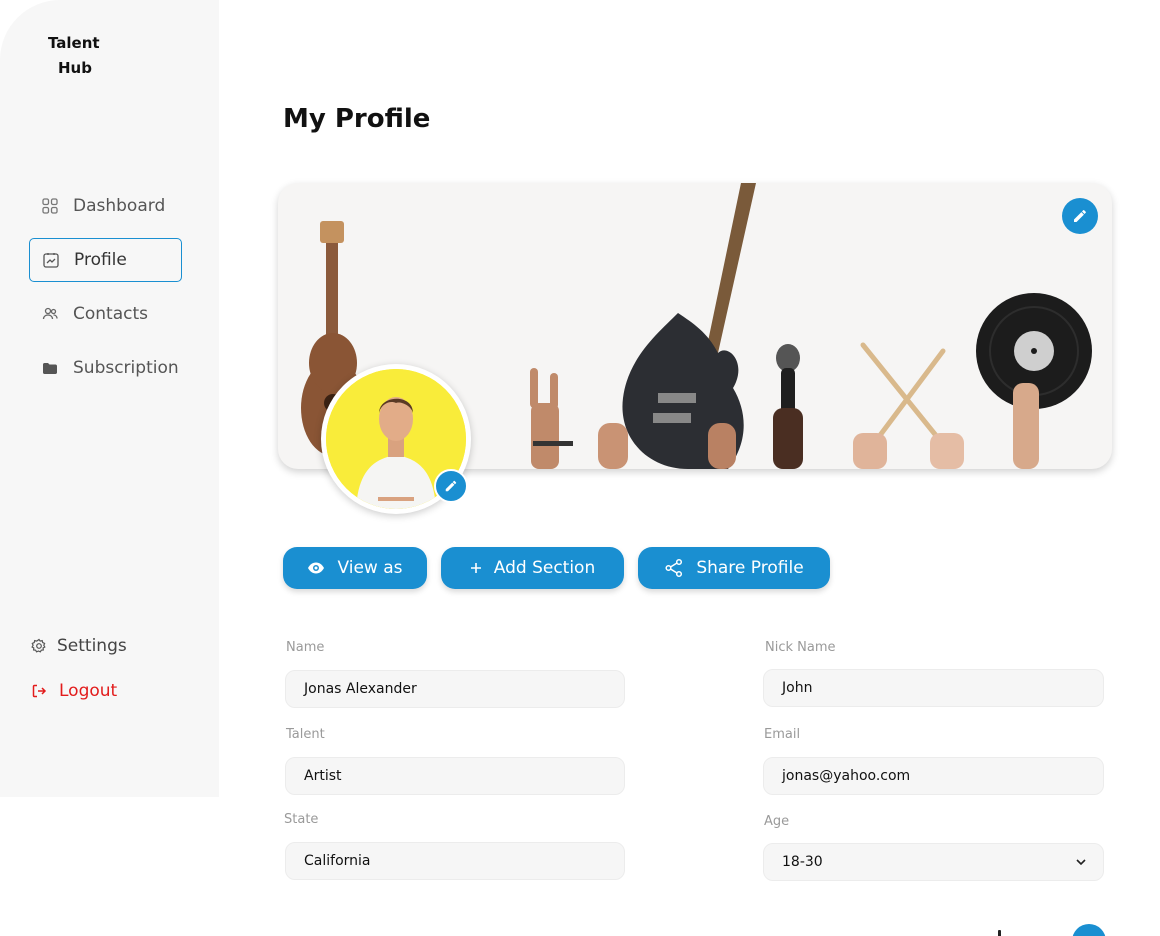 The height and width of the screenshot is (936, 1160). I want to click on nick-name-field: John, so click(933, 688).